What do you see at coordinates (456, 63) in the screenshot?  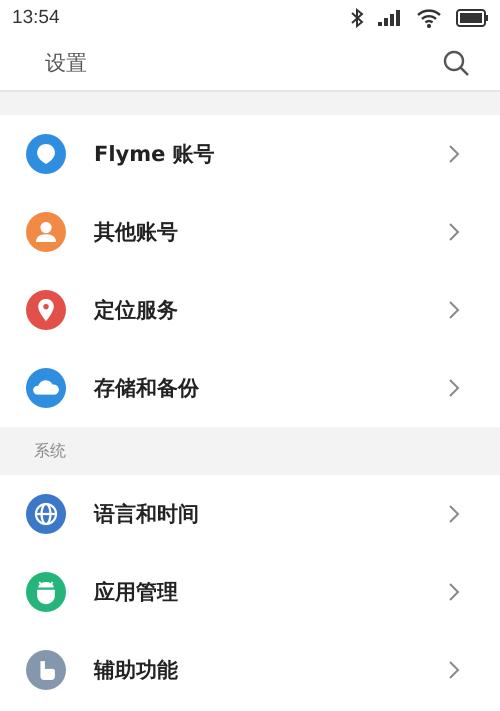 I see `search-icon` at bounding box center [456, 63].